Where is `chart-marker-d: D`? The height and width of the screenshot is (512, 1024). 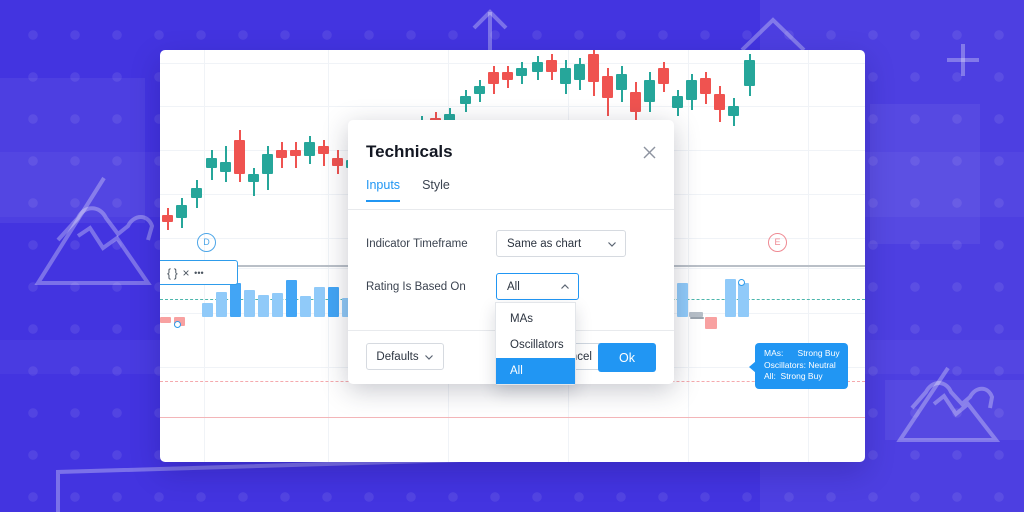 chart-marker-d: D is located at coordinates (206, 242).